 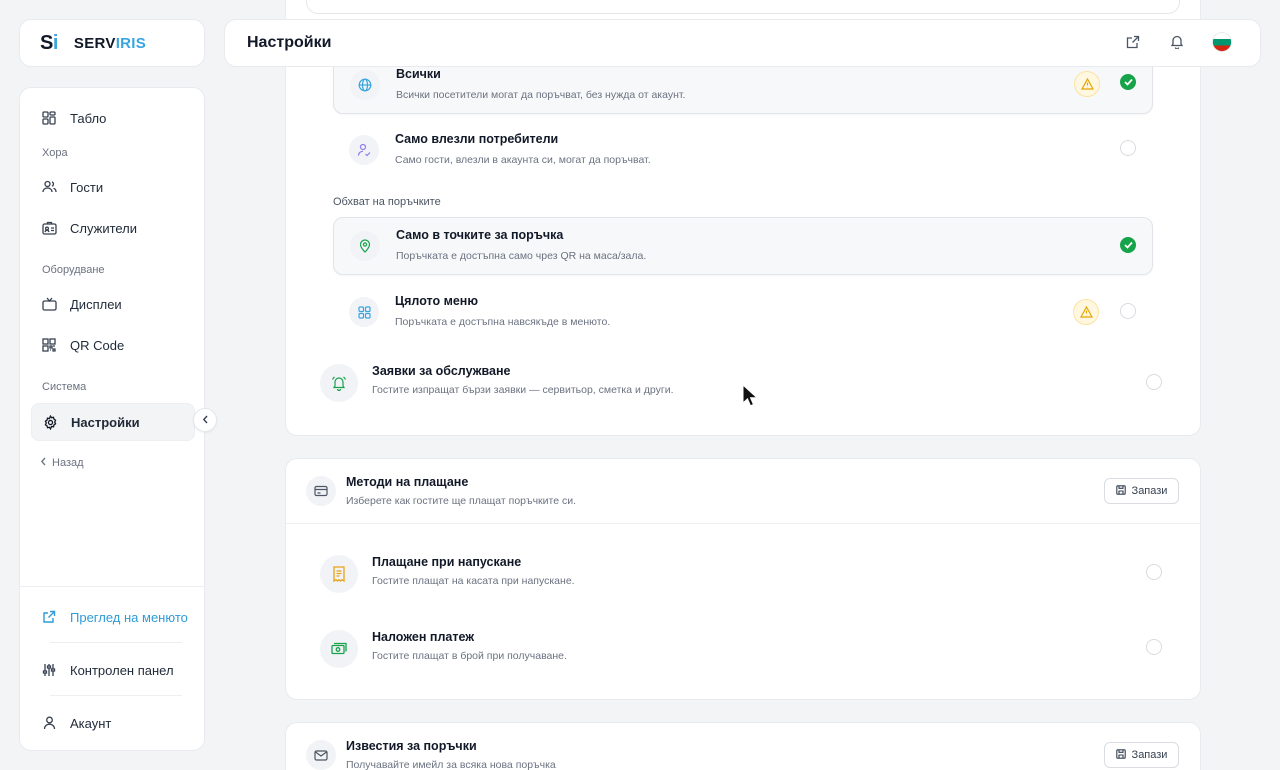 I want to click on sidebar-item-label: Настройки, so click(x=105, y=422).